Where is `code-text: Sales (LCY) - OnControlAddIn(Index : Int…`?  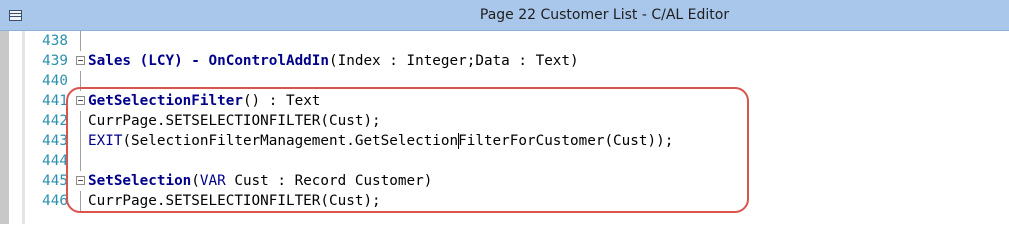
code-text: Sales (LCY) - OnControlAddIn(Index : Int… is located at coordinates (333, 61).